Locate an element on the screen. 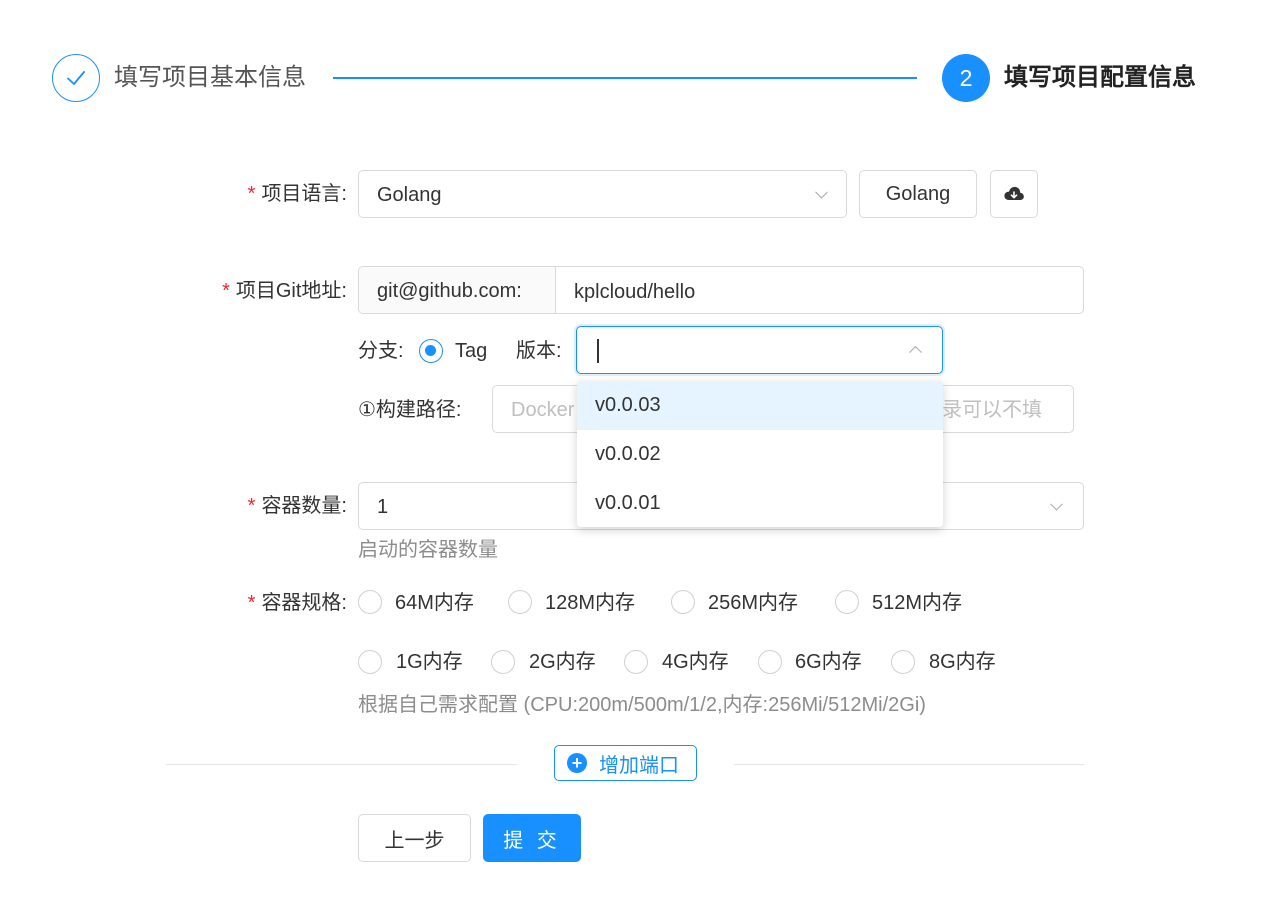  spec-radio-label: 256M内存 is located at coordinates (753, 603).